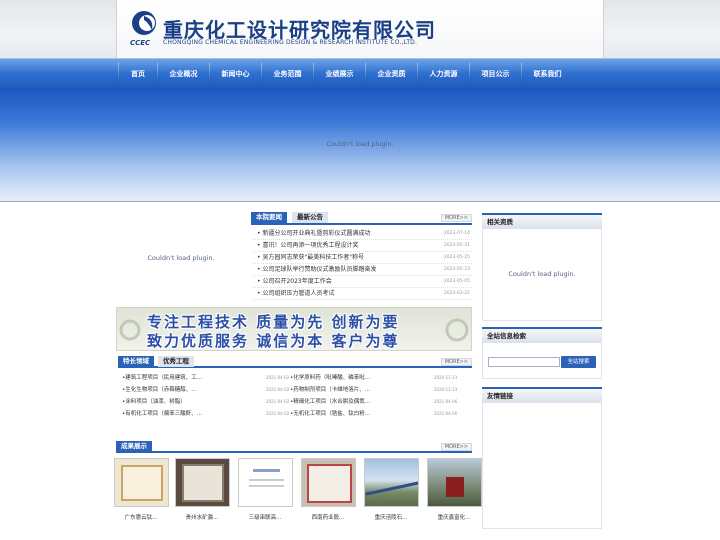  What do you see at coordinates (295, 362) in the screenshot?
I see `projects-tabs: 特长领域 优秀工程 MORE>>` at bounding box center [295, 362].